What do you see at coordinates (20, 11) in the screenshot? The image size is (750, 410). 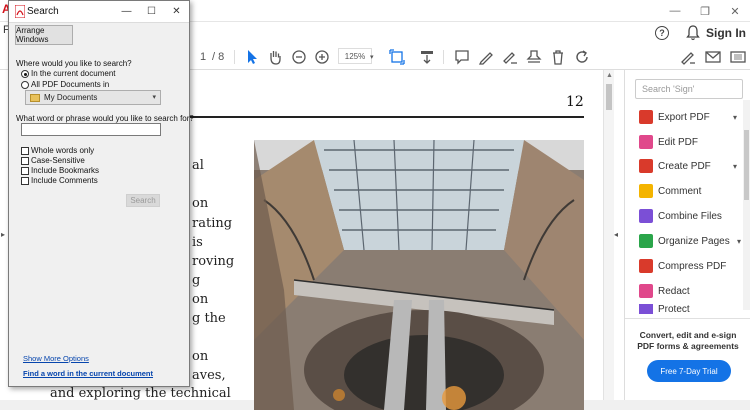 I see `acrobat-icon` at bounding box center [20, 11].